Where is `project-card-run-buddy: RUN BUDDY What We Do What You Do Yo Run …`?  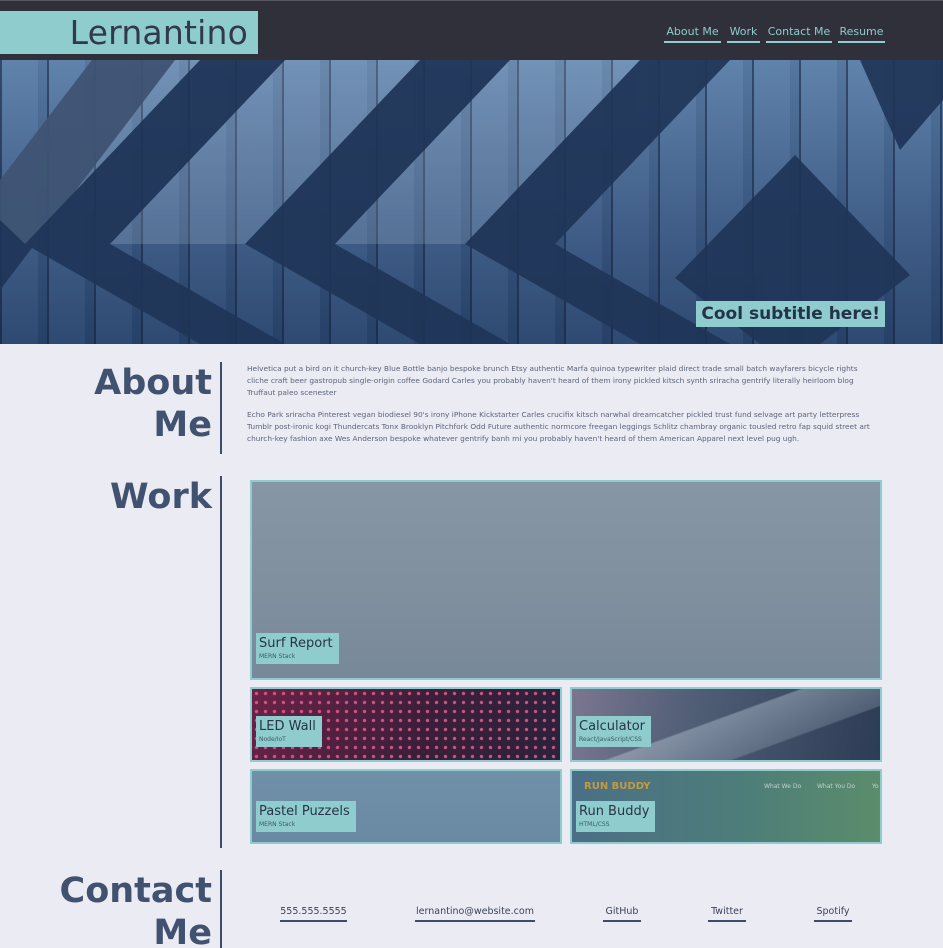 project-card-run-buddy: RUN BUDDY What We Do What You Do Yo Run … is located at coordinates (726, 806).